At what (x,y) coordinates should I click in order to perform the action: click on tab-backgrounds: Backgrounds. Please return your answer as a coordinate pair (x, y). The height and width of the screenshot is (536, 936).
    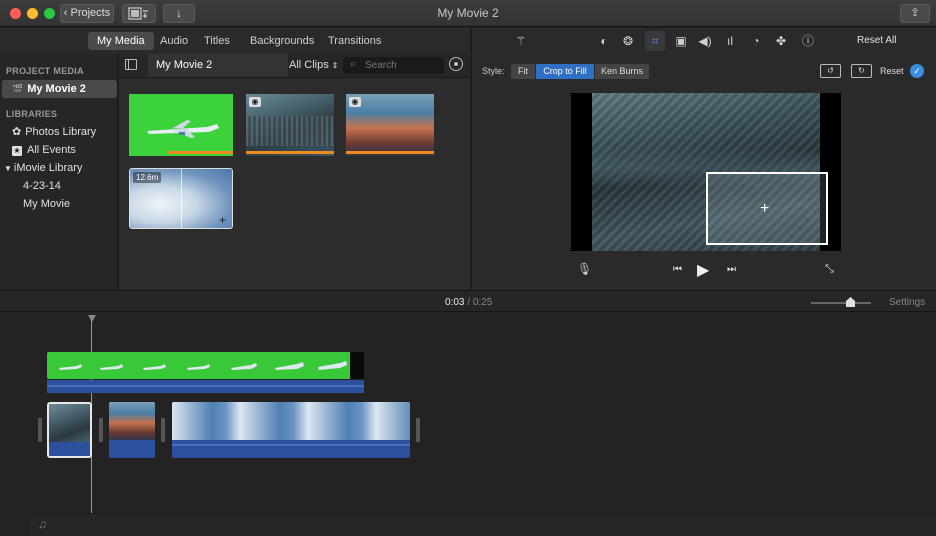
    Looking at the image, I should click on (282, 41).